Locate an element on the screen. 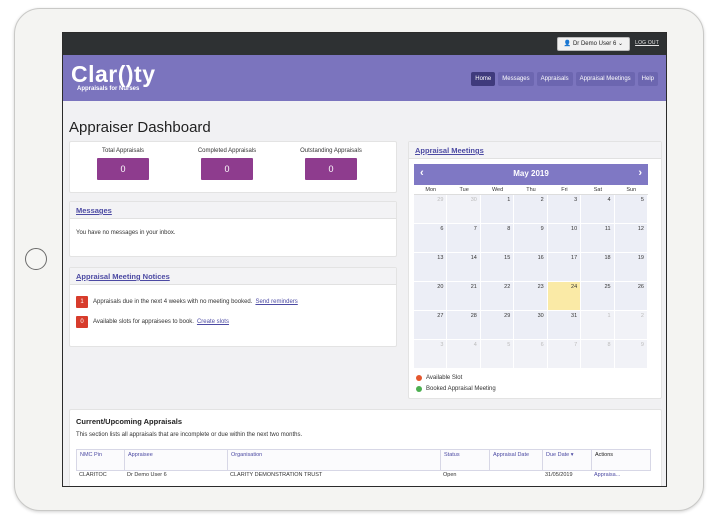  calendar-day: 15 is located at coordinates (497, 267).